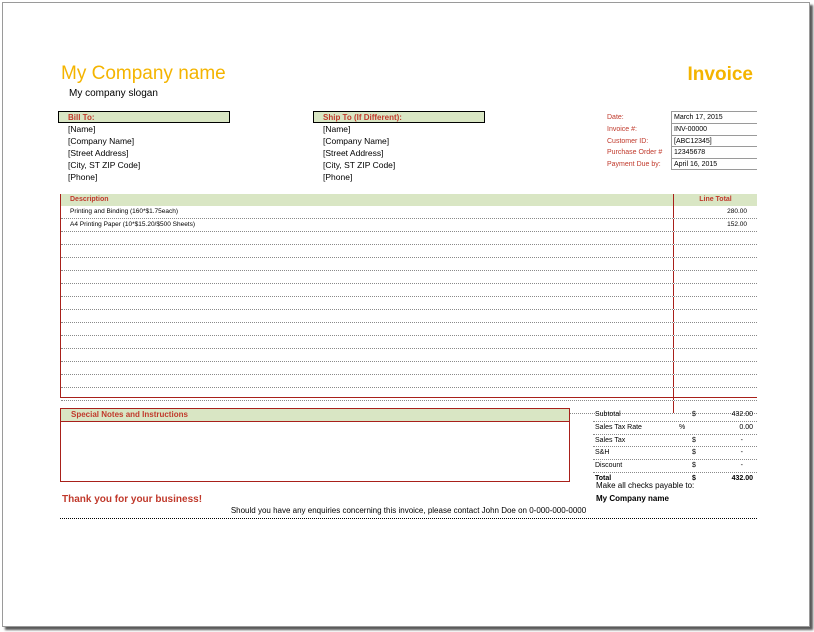 The height and width of the screenshot is (632, 814). What do you see at coordinates (628, 141) in the screenshot?
I see `customer-id-label: Customer ID:` at bounding box center [628, 141].